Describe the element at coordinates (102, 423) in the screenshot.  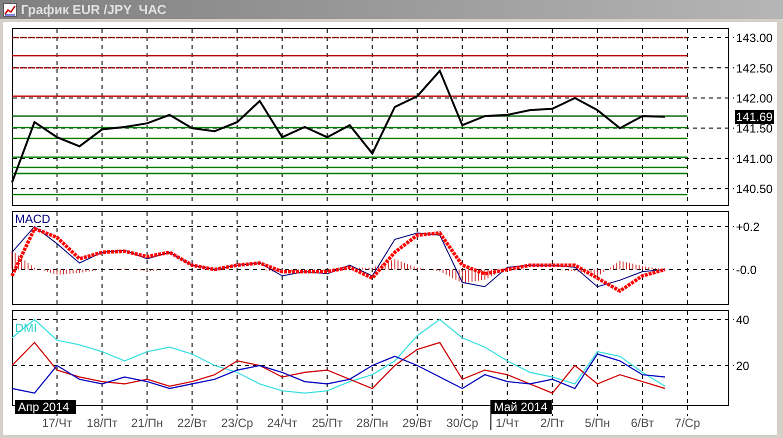
I see `date-label: 18/Пт` at that location.